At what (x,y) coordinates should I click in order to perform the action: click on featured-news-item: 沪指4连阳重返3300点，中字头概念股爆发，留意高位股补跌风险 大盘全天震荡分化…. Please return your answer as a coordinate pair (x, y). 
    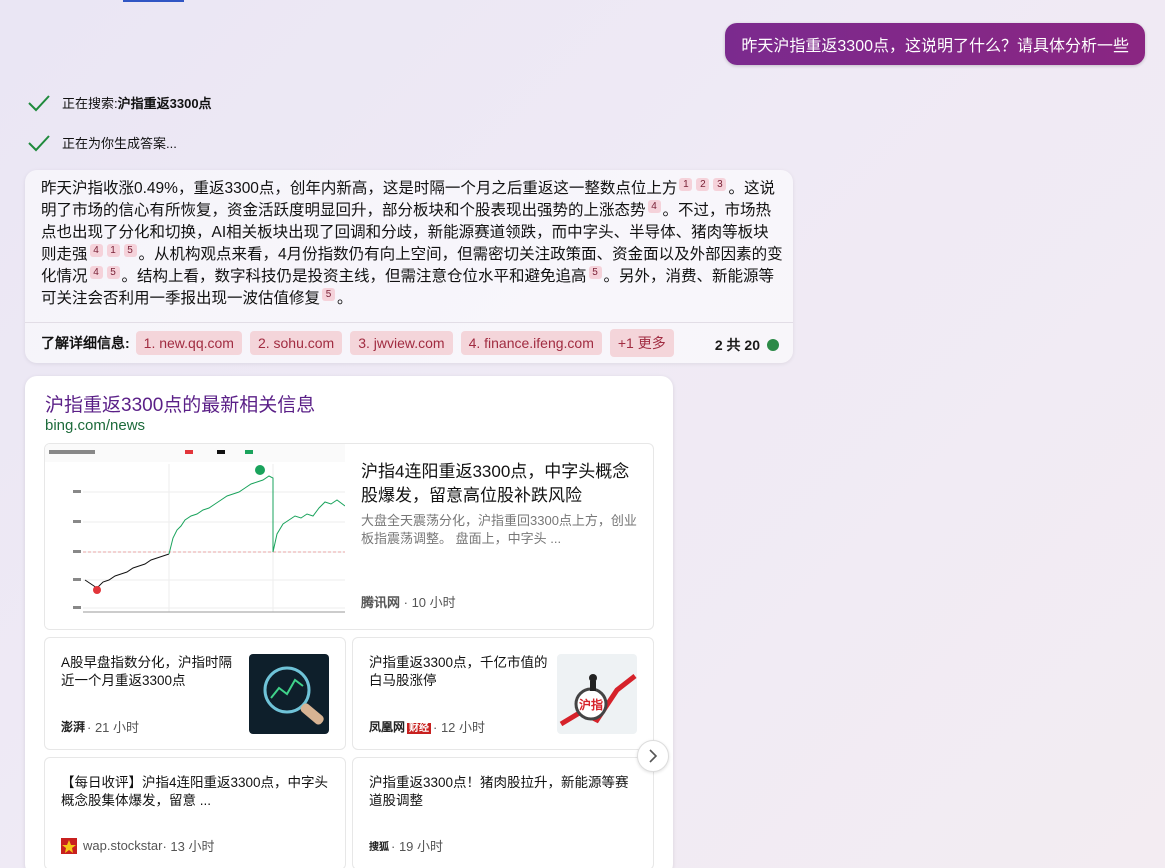
    Looking at the image, I should click on (349, 536).